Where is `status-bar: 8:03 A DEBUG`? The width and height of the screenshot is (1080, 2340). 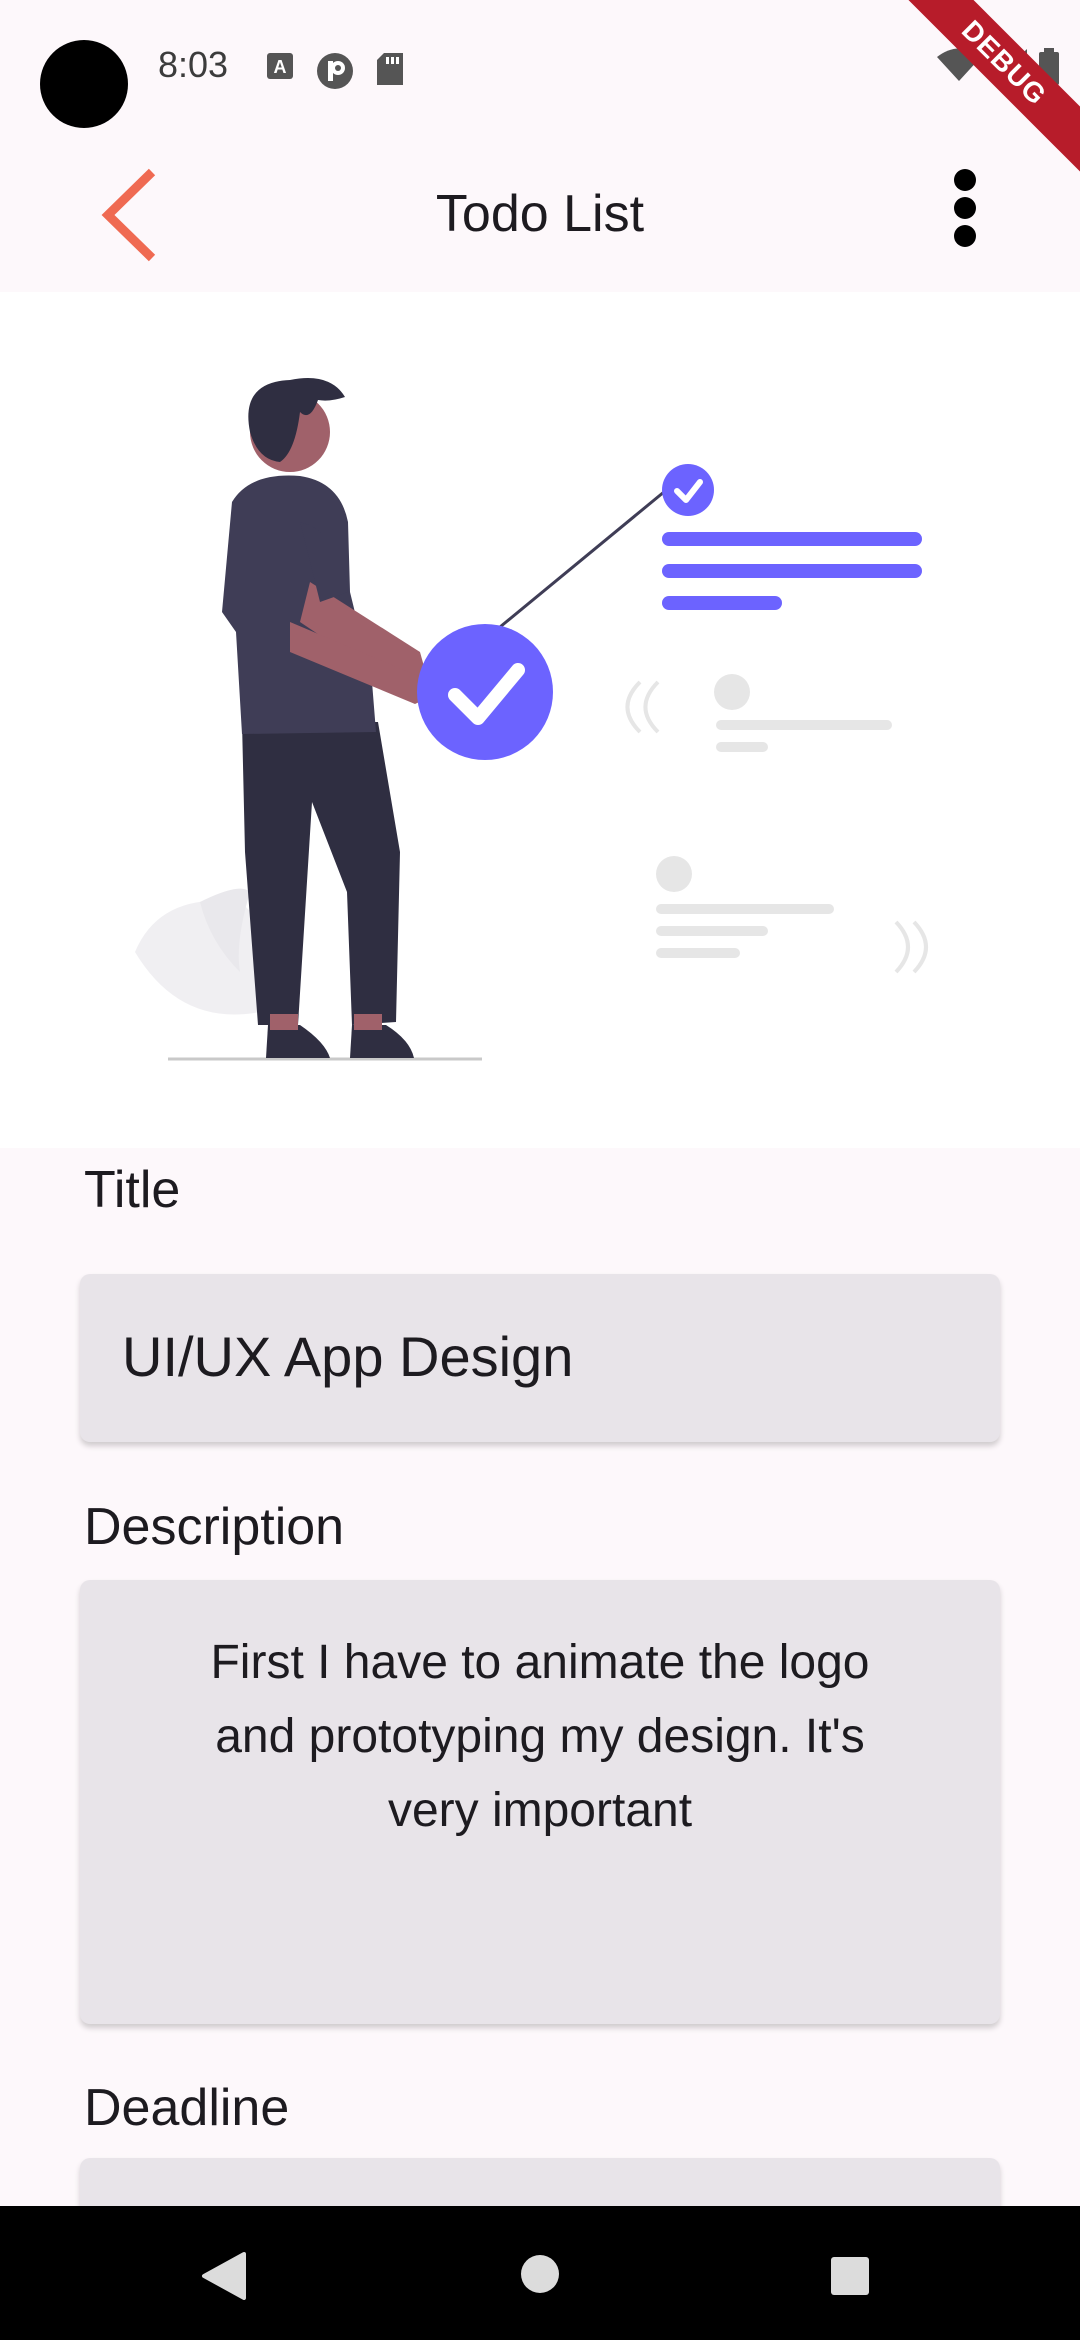
status-bar: 8:03 A DEBUG is located at coordinates (540, 89).